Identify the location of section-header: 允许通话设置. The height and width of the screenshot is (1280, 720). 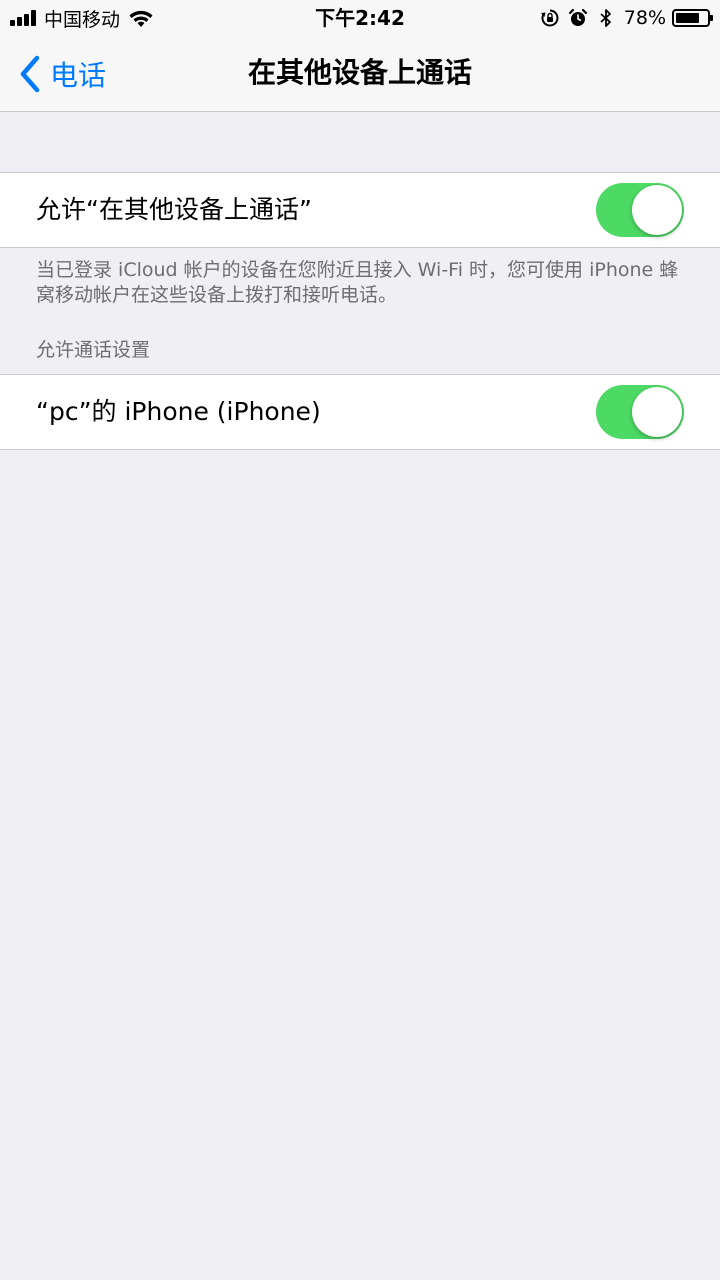
(93, 350).